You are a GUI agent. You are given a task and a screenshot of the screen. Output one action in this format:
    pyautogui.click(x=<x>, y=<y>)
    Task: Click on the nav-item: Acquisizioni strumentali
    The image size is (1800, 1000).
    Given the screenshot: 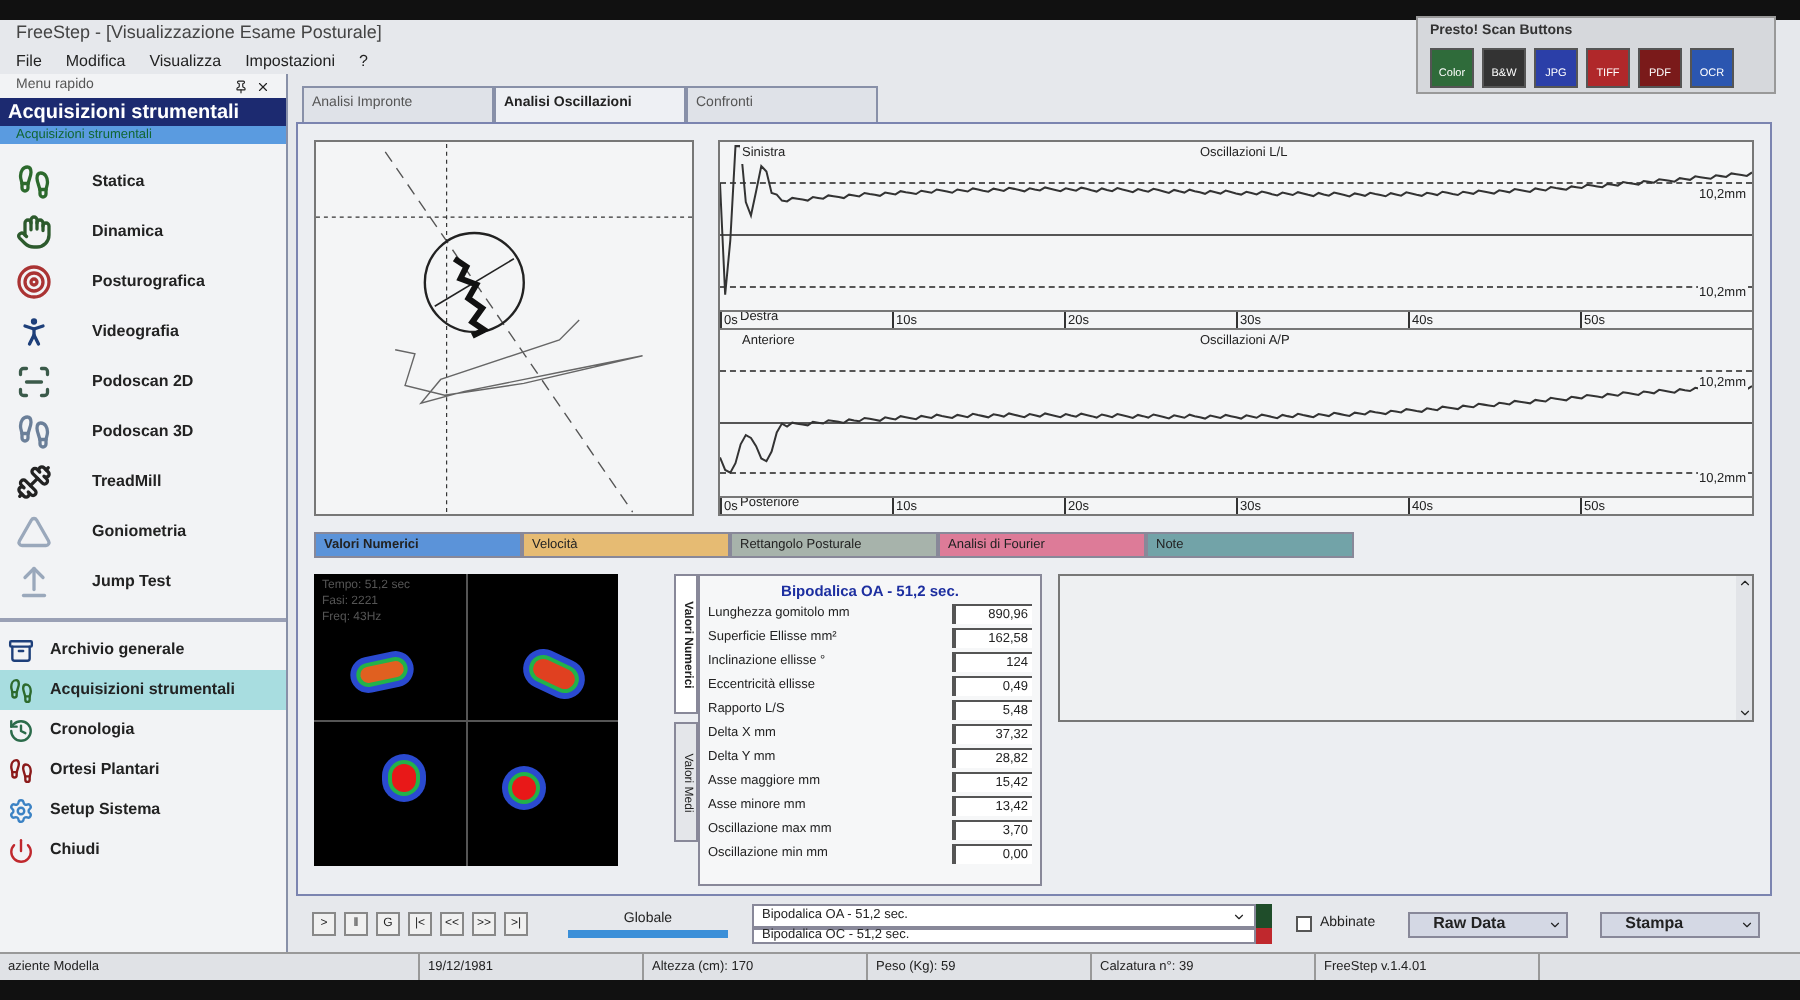 What is the action you would take?
    pyautogui.click(x=143, y=690)
    